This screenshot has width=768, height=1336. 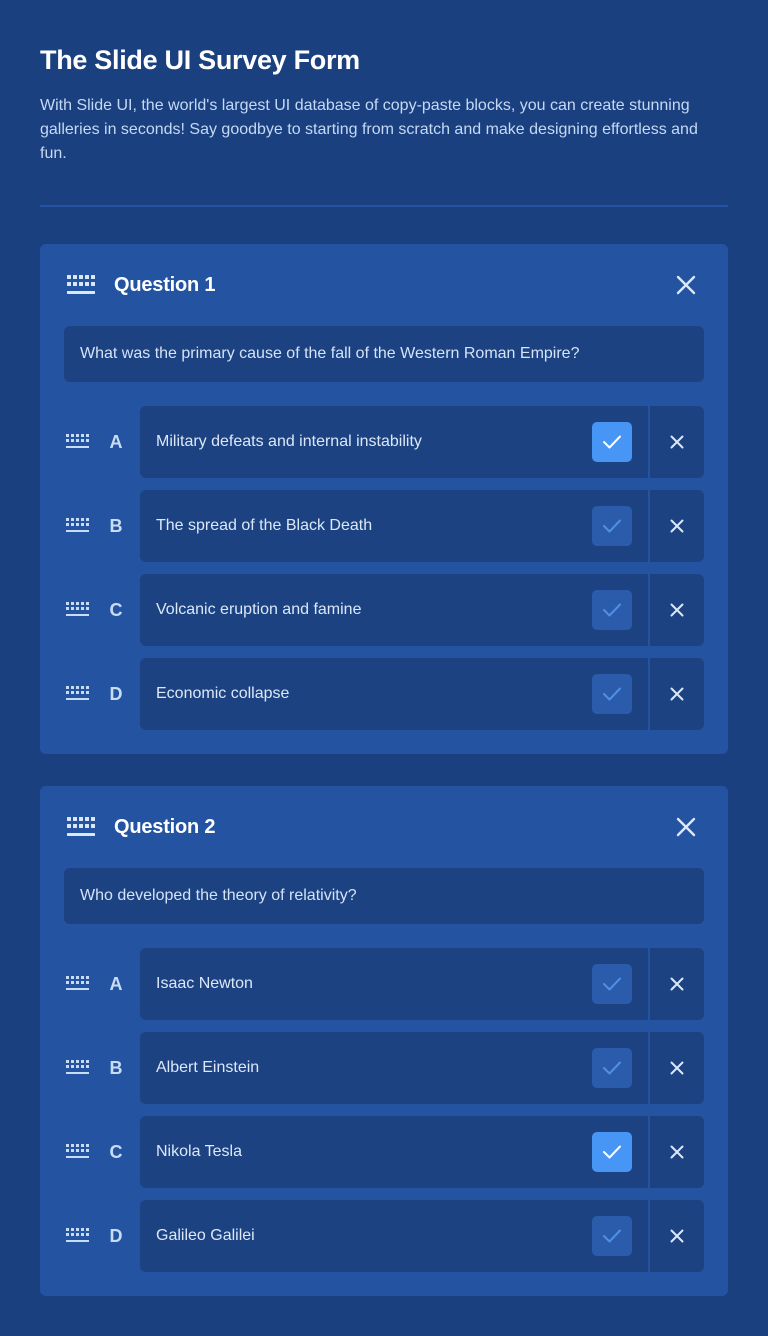 What do you see at coordinates (165, 826) in the screenshot?
I see `question-title: Question 2` at bounding box center [165, 826].